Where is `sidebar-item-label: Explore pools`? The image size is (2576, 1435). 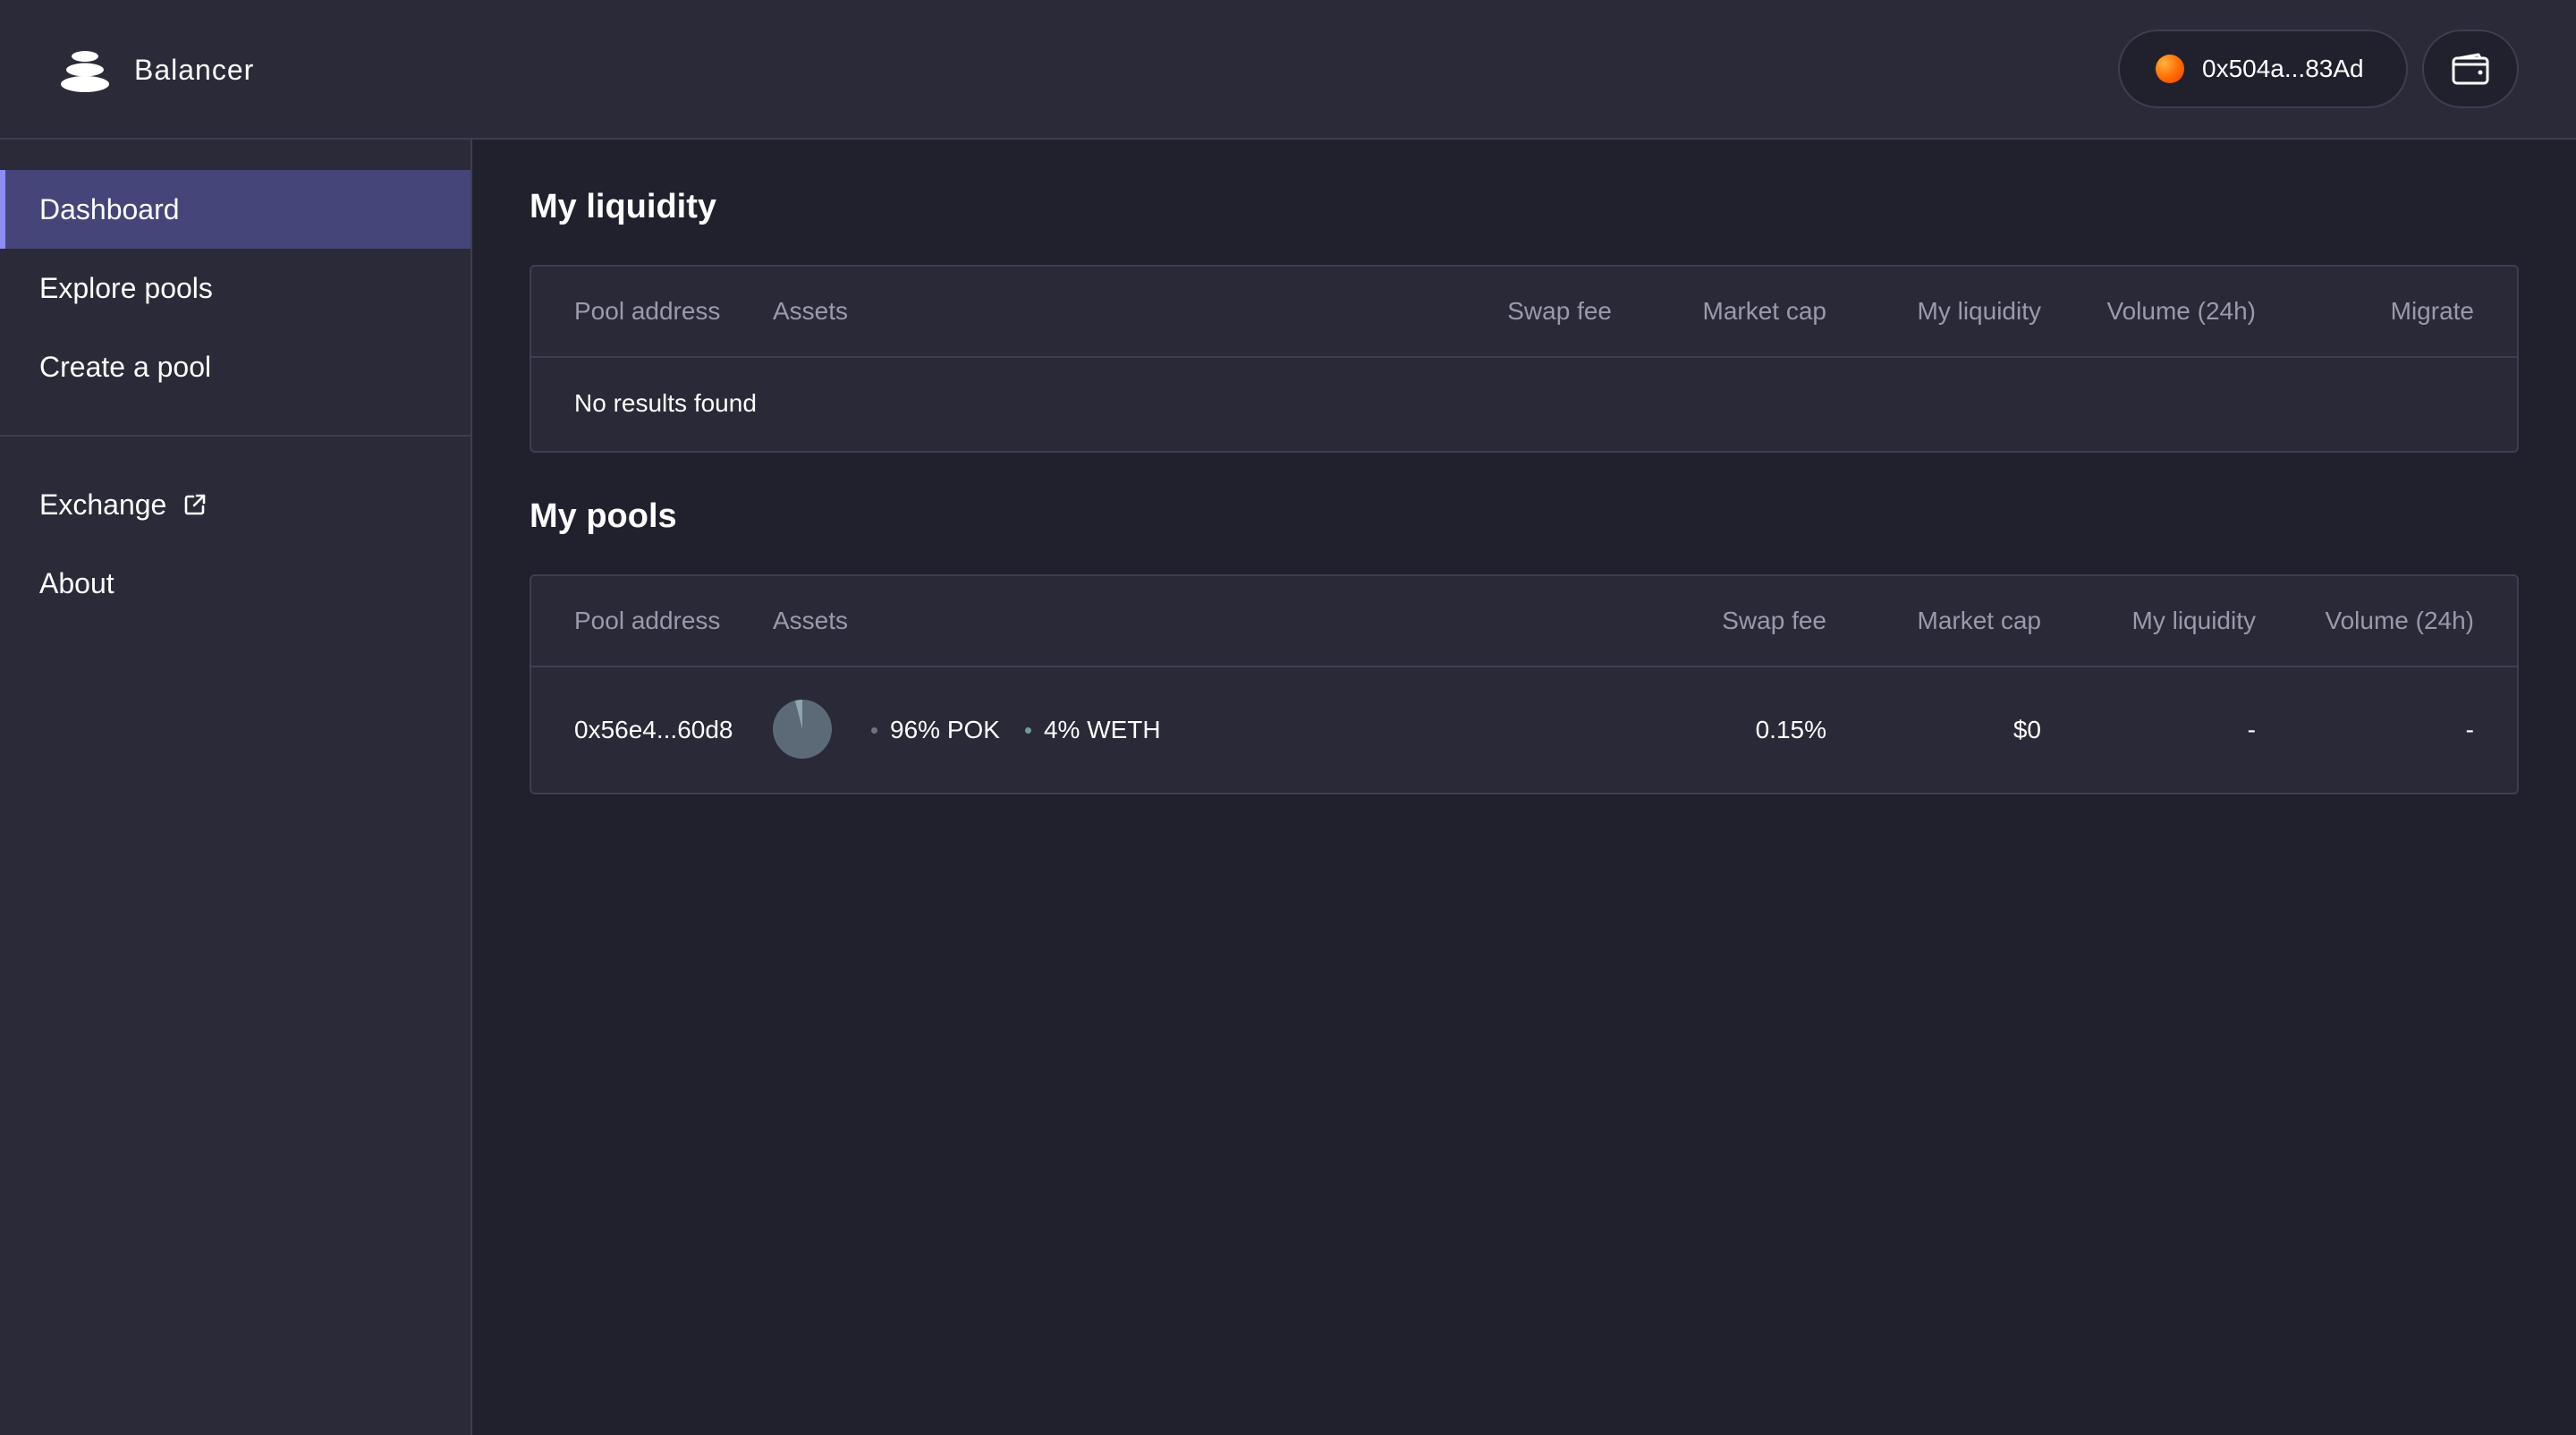 sidebar-item-label: Explore pools is located at coordinates (126, 287).